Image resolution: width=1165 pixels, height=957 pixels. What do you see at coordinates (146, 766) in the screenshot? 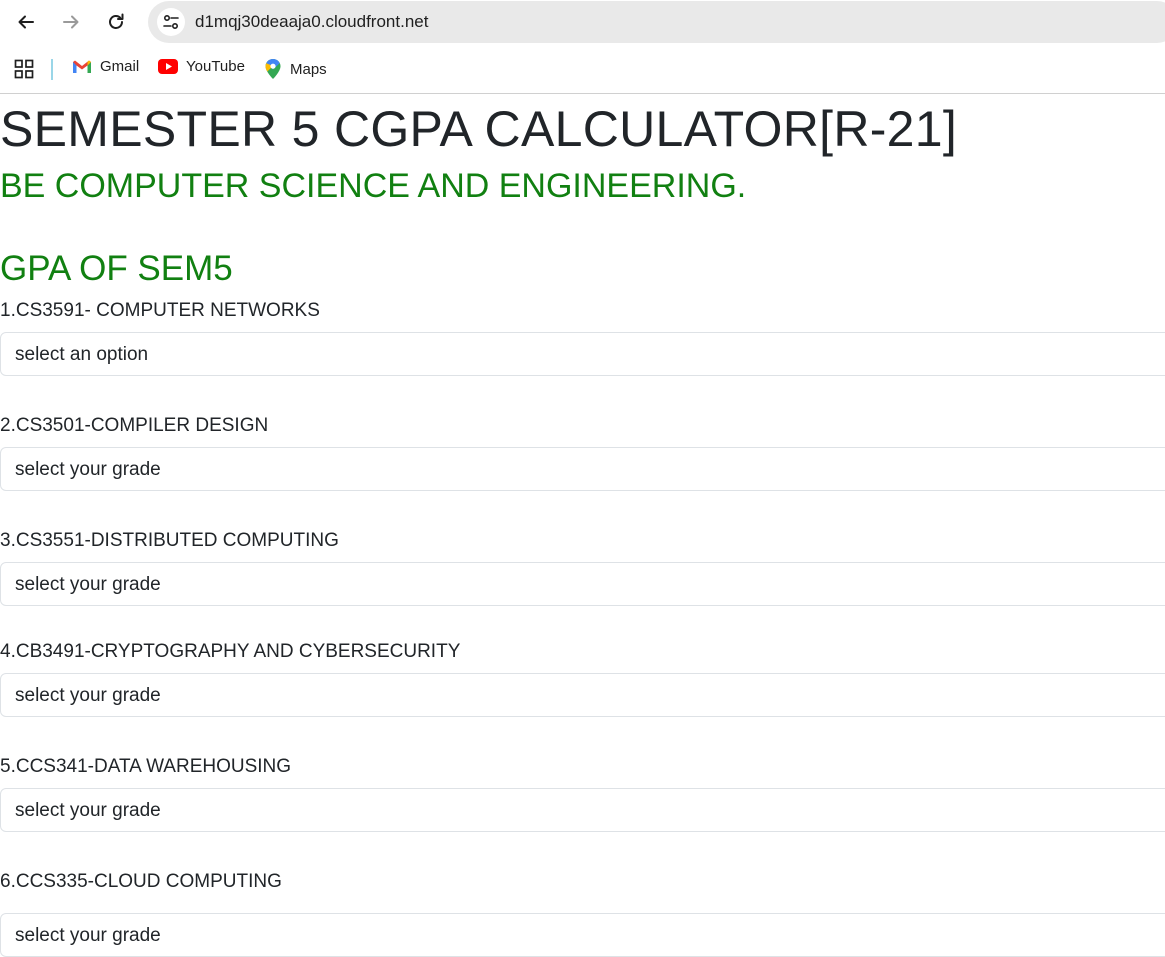
I see `course-label-5: 5.CCS341-DATA WAREHOUSING` at bounding box center [146, 766].